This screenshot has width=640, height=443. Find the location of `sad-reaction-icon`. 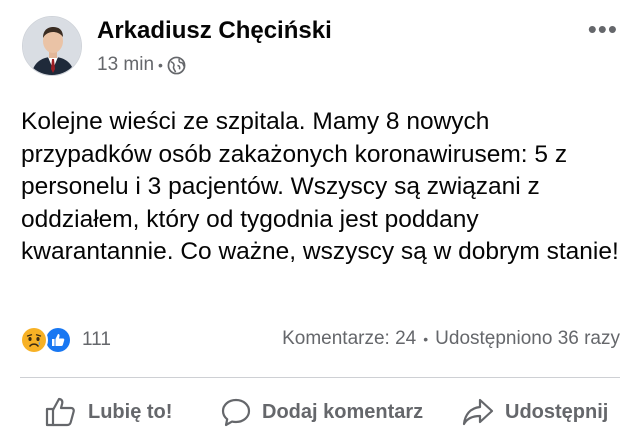

sad-reaction-icon is located at coordinates (34, 340).